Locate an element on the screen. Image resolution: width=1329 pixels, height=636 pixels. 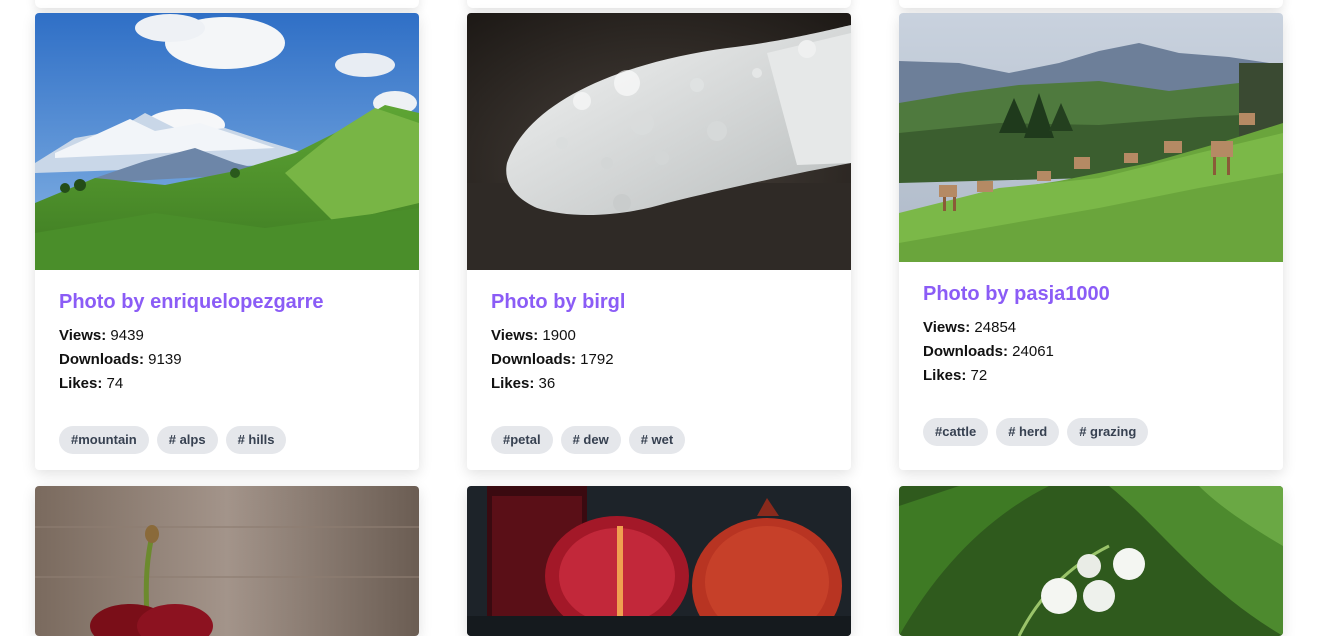
tag-chip: #petal is located at coordinates (522, 440).